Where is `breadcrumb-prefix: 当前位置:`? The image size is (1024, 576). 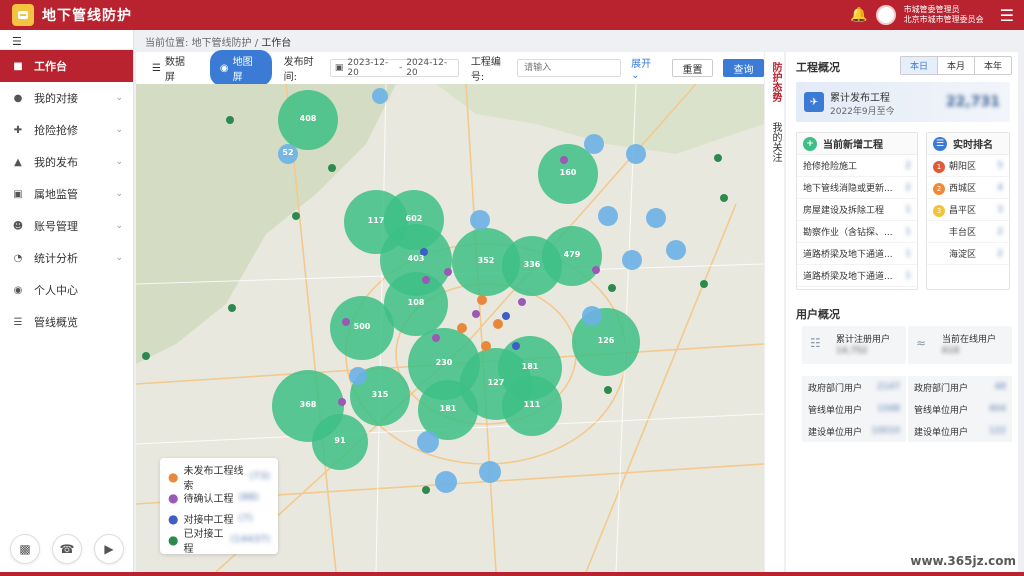
breadcrumb-prefix: 当前位置: is located at coordinates (167, 43).